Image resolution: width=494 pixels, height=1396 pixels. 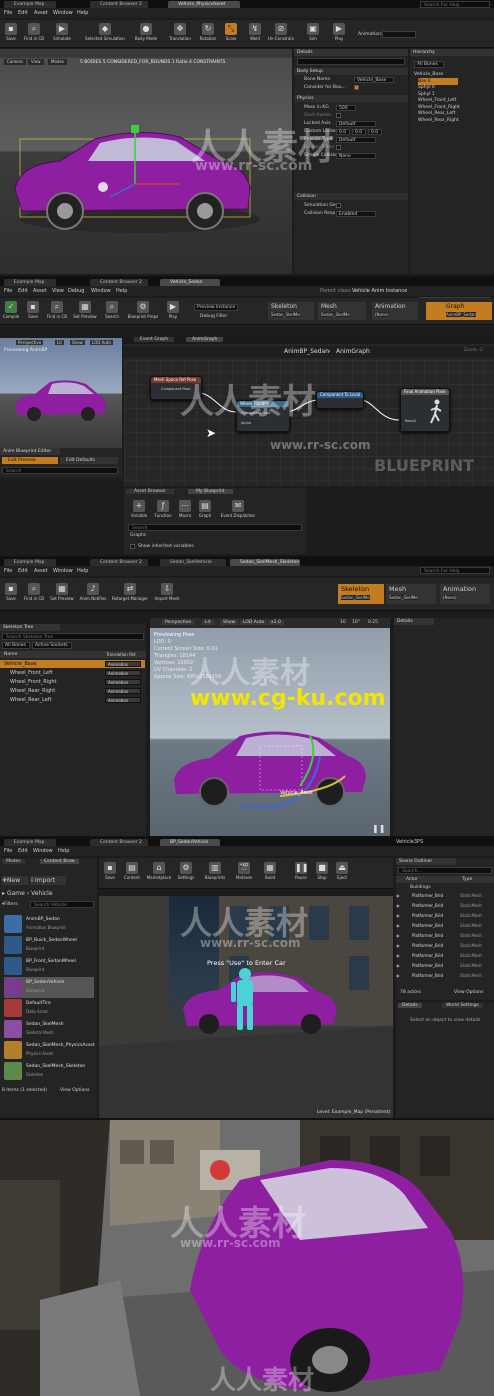 I want to click on simulate-button: ▶ Simulate, so click(x=62, y=32).